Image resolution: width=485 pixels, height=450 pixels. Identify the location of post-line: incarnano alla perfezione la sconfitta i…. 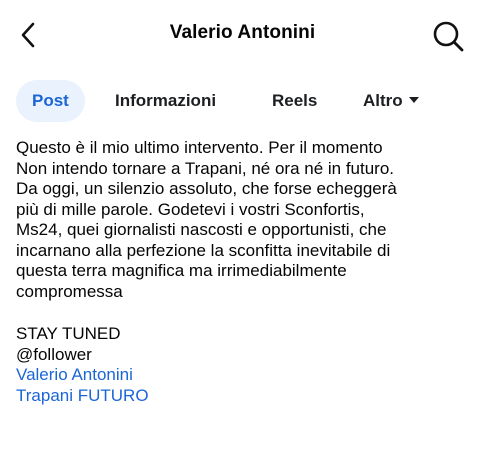
(203, 250).